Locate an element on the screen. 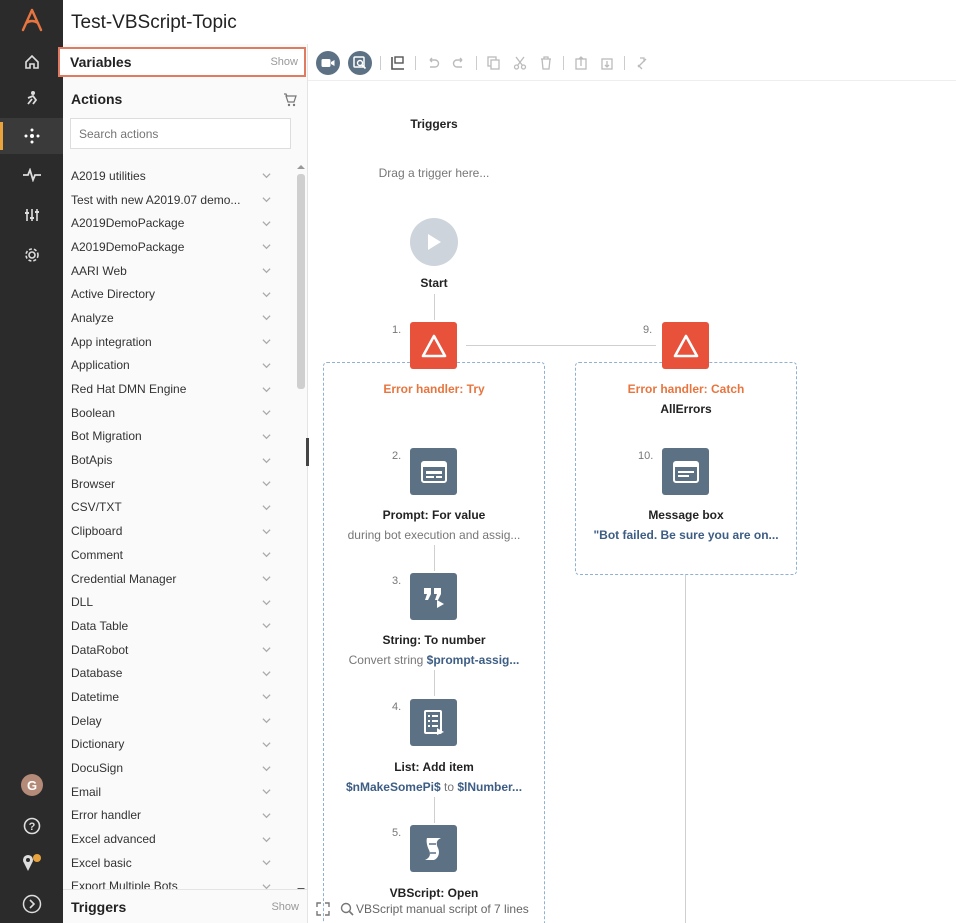 This screenshot has height=923, width=956. action-package-item: Analyze is located at coordinates (178, 318).